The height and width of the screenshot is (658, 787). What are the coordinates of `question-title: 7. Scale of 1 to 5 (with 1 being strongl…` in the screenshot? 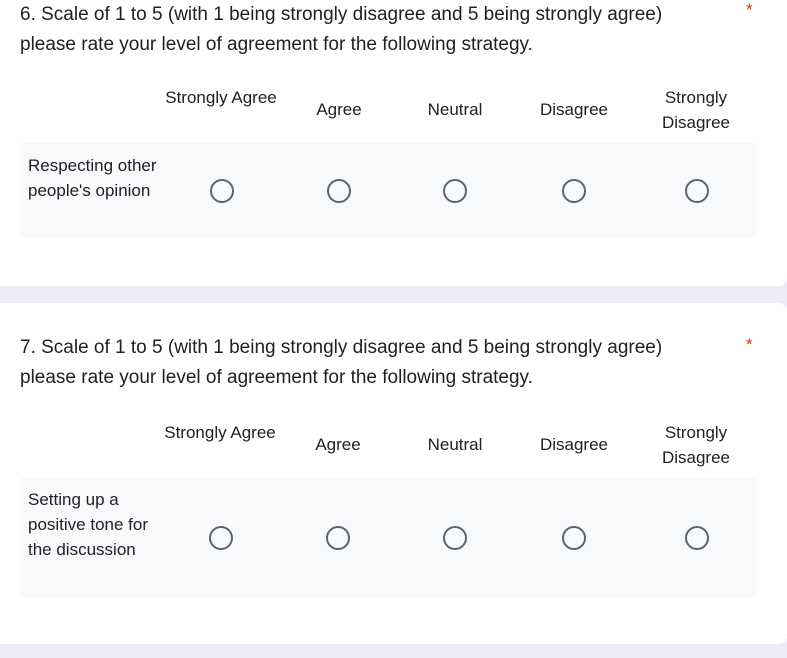 It's located at (341, 362).